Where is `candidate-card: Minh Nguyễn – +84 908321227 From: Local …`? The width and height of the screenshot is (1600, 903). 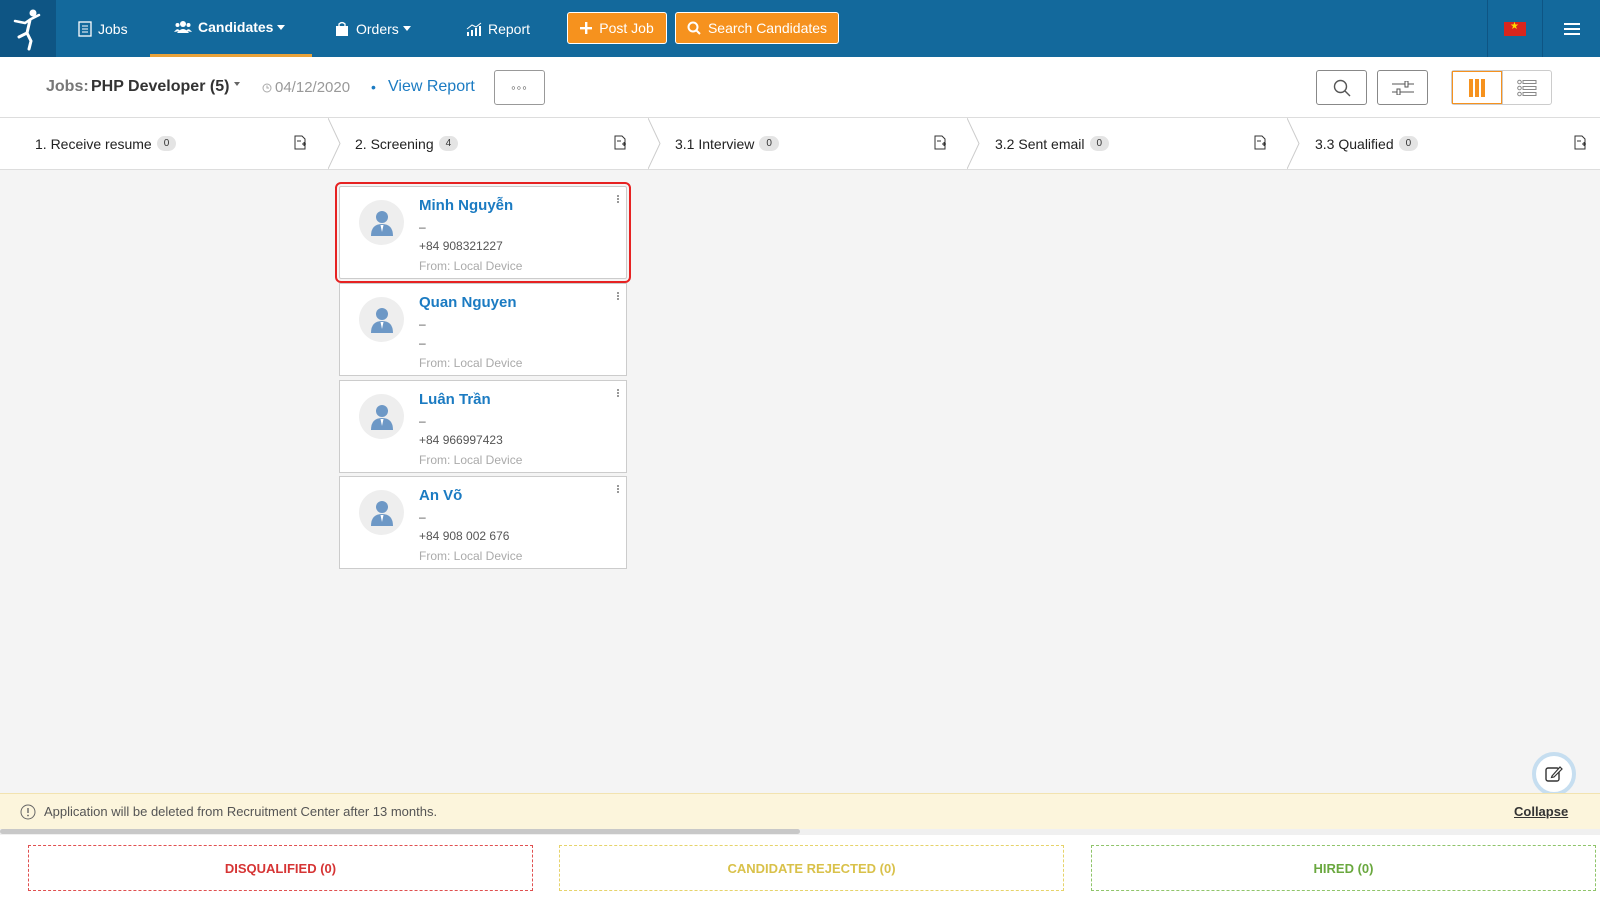
candidate-card: Minh Nguyễn – +84 908321227 From: Local … is located at coordinates (483, 232).